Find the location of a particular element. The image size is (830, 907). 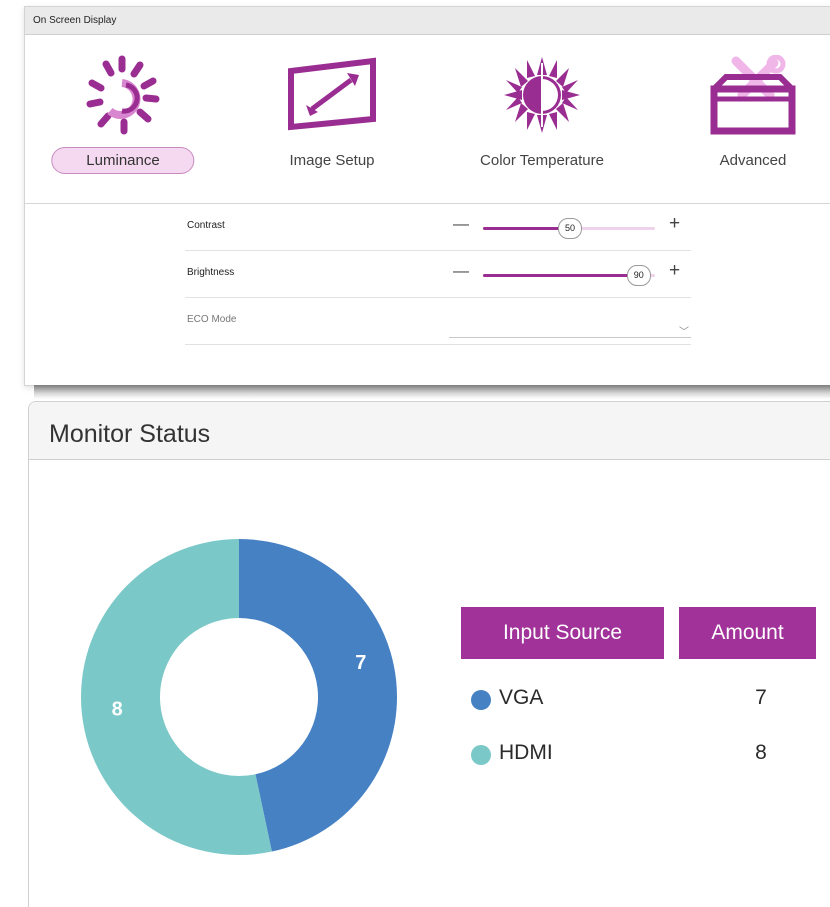

brightness-slider-thumb: 90 is located at coordinates (638, 275).